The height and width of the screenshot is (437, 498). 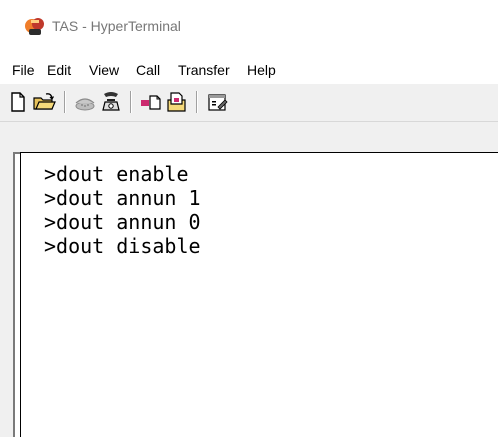 I want to click on title-bar: TAS - HyperTerminal, so click(x=249, y=27).